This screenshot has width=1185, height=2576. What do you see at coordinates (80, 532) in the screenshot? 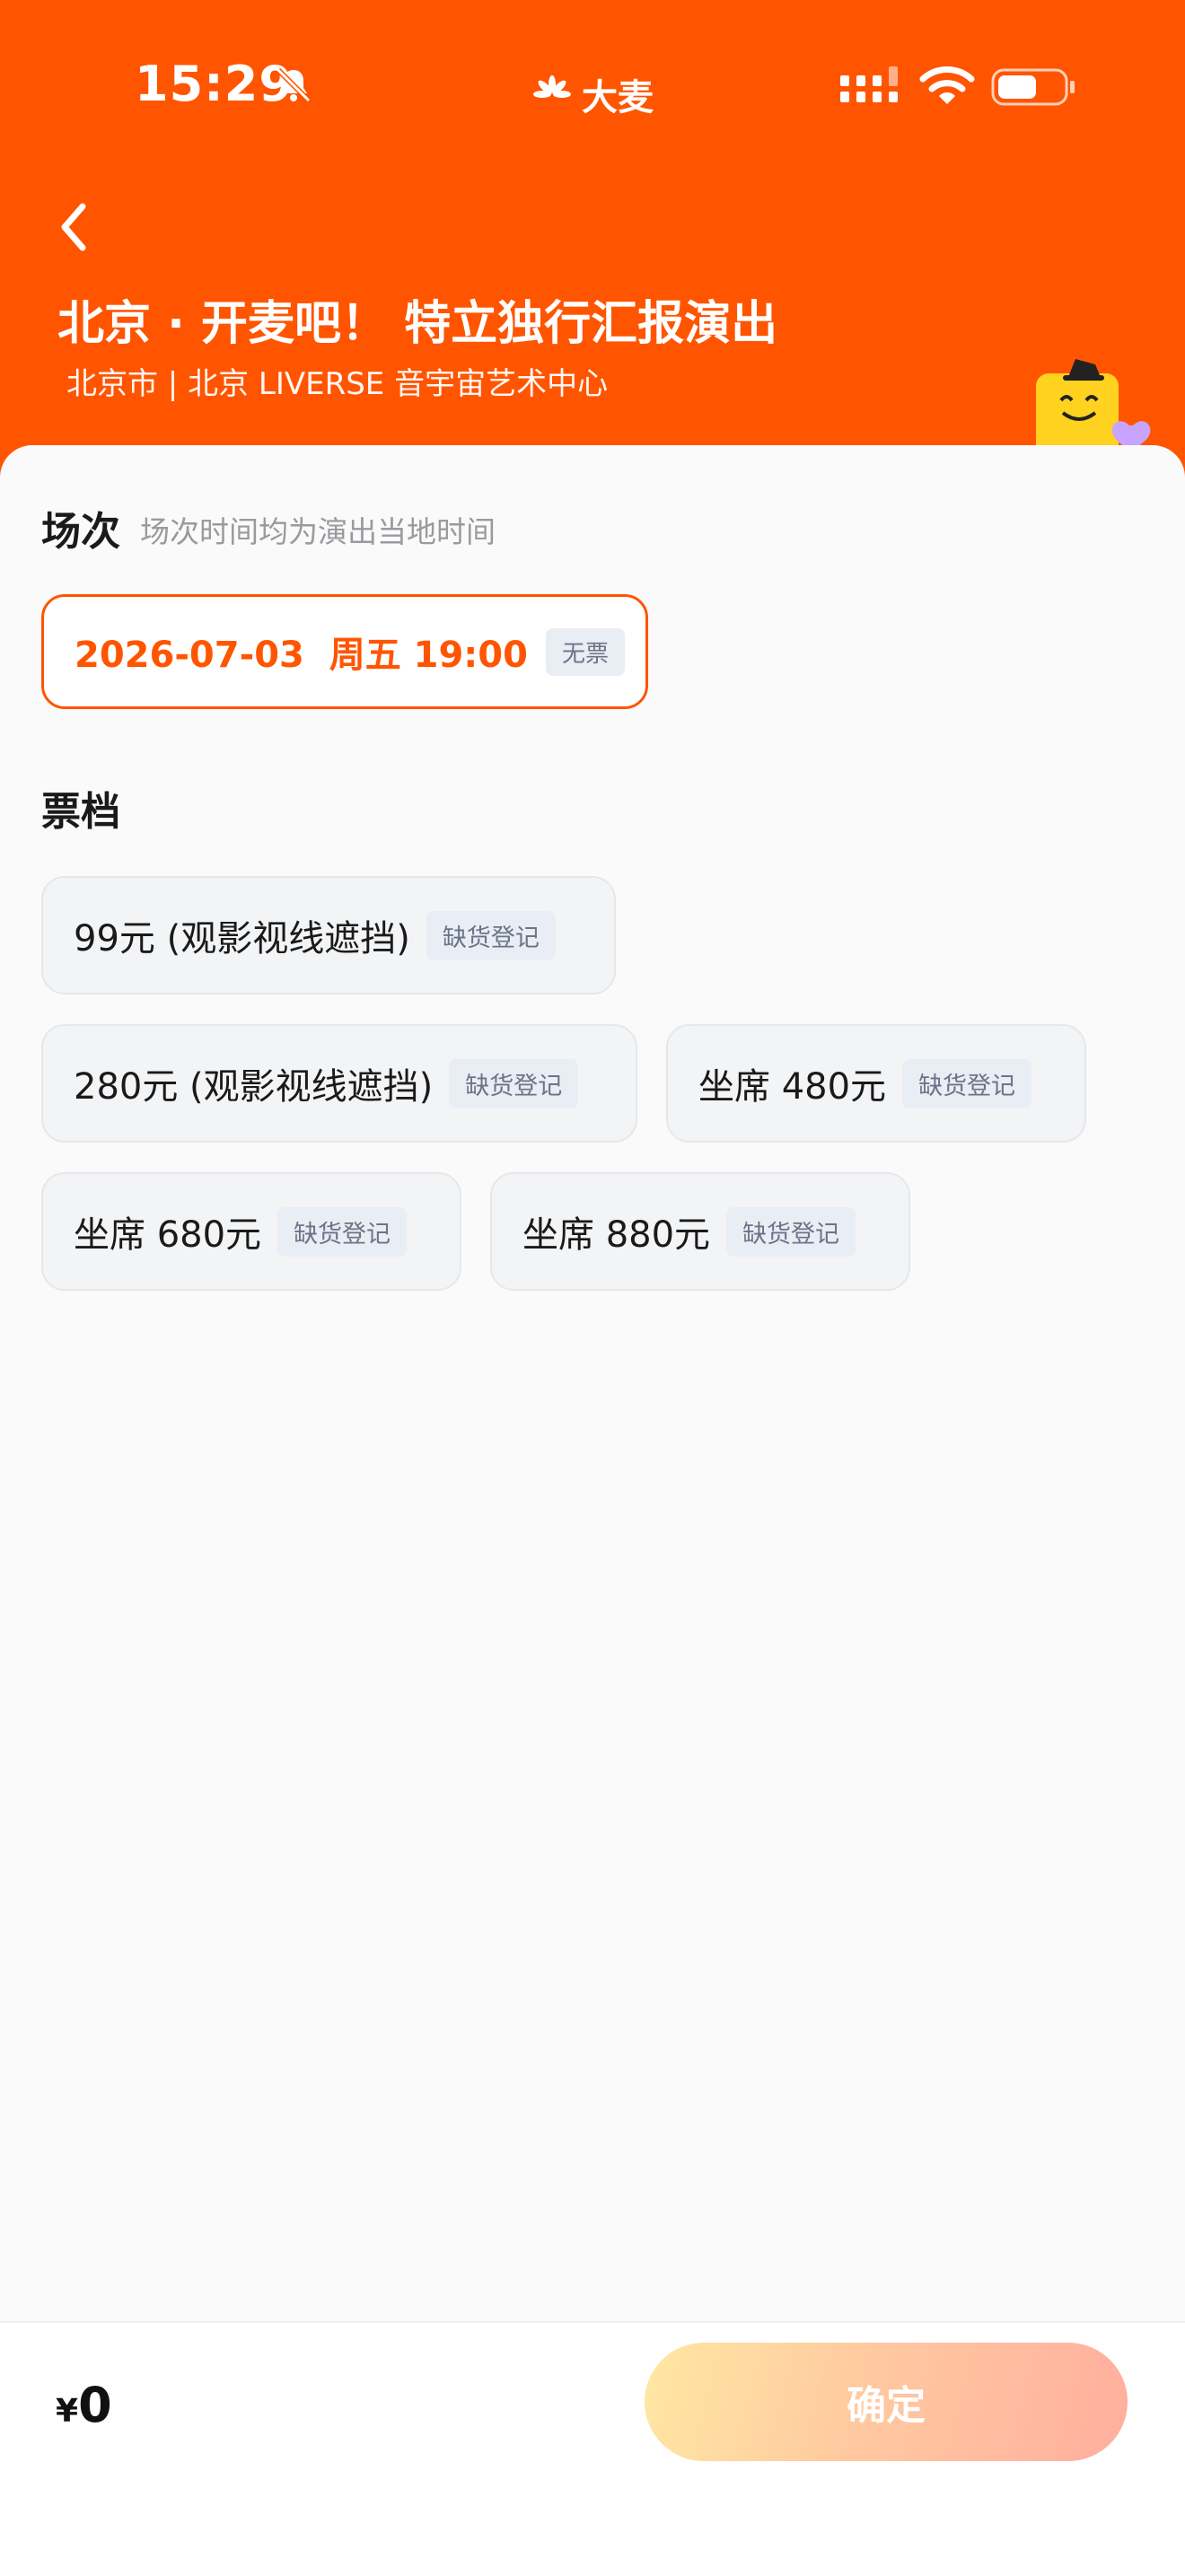
I see `session-heading: 场次` at bounding box center [80, 532].